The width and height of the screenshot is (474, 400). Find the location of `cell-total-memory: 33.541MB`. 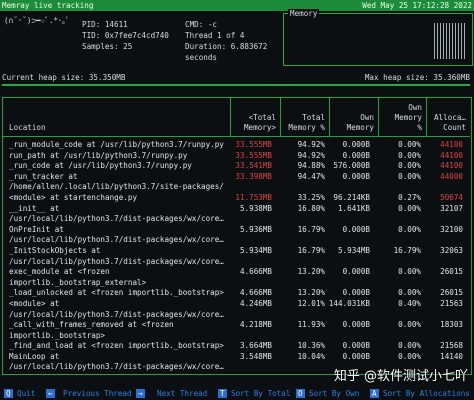

cell-total-memory: 33.541MB is located at coordinates (253, 166).